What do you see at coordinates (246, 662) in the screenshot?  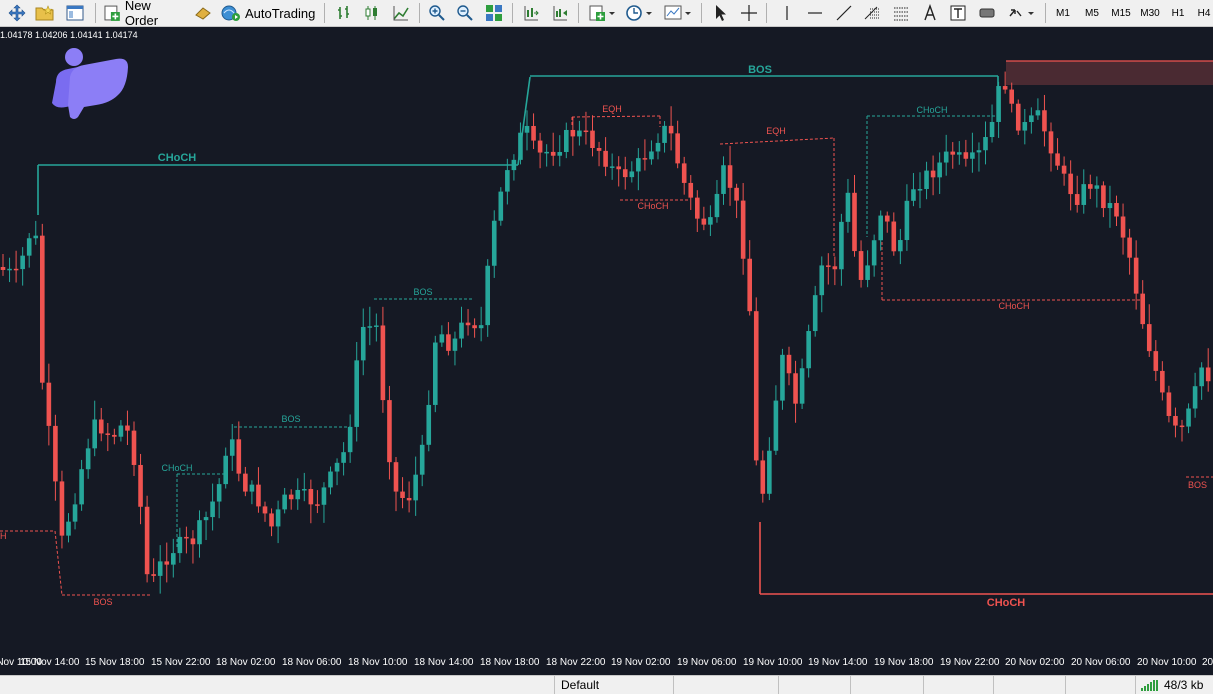 I see `time-label: 18 Nov 02:00` at bounding box center [246, 662].